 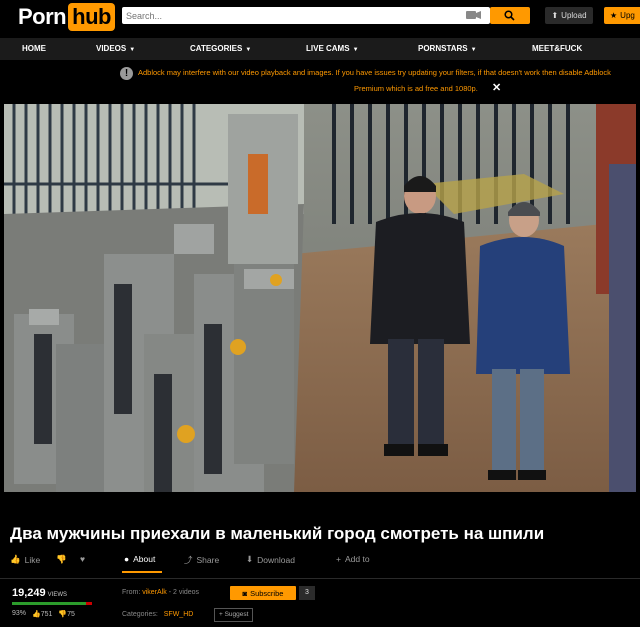 What do you see at coordinates (142, 572) in the screenshot?
I see `active-tab-indicator` at bounding box center [142, 572].